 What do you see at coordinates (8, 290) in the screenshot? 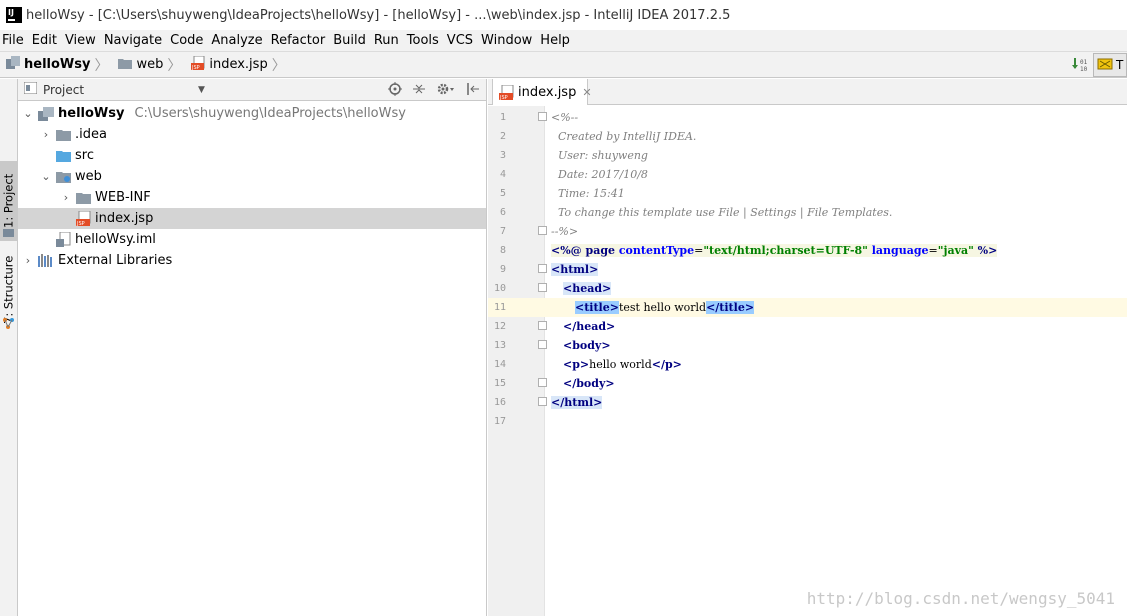
I see `tool-tab-label: 7: Structure` at bounding box center [8, 290].